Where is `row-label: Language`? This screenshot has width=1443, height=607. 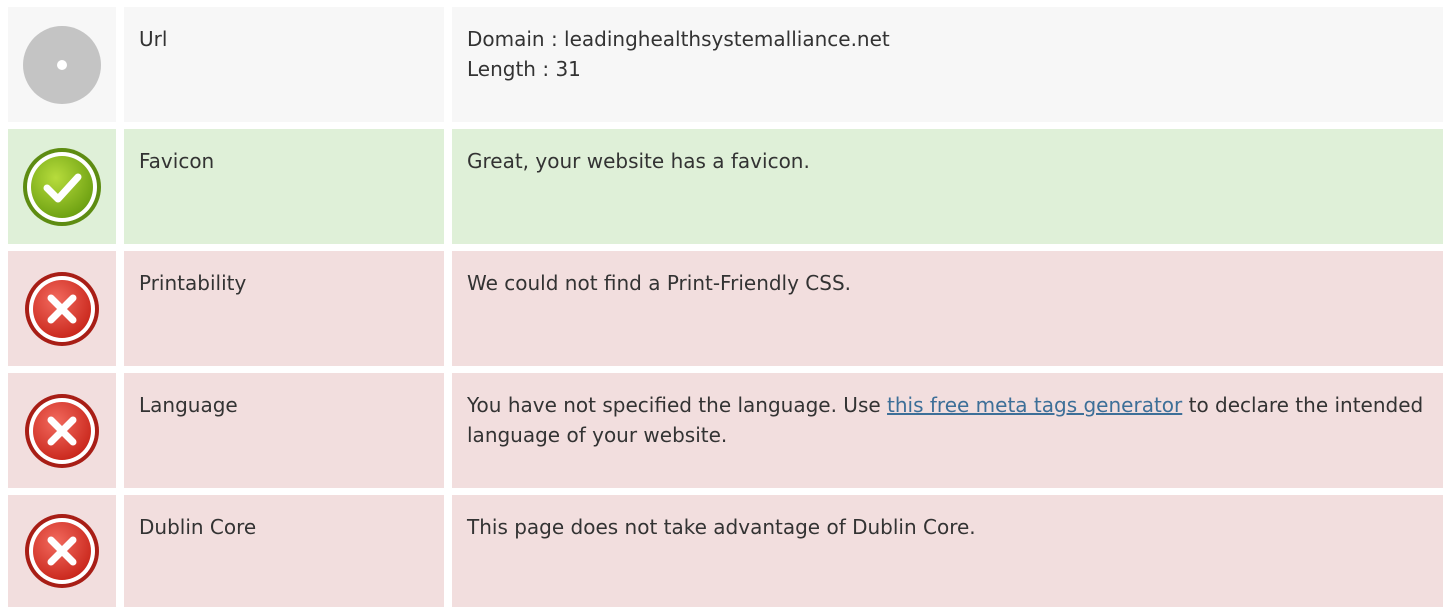
row-label: Language is located at coordinates (284, 430).